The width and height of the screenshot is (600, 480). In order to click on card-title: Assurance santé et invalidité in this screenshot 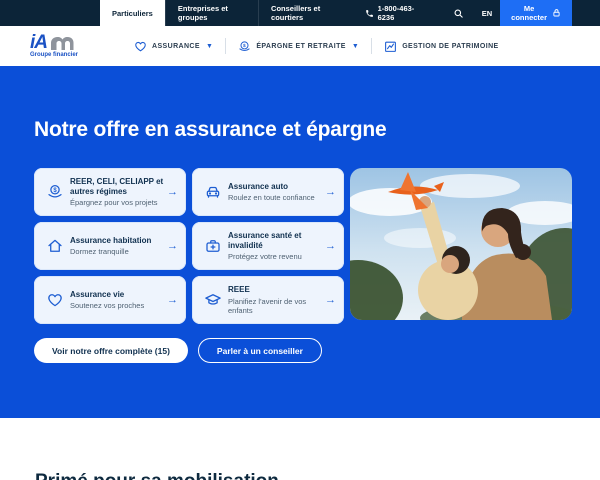, I will do `click(265, 240)`.